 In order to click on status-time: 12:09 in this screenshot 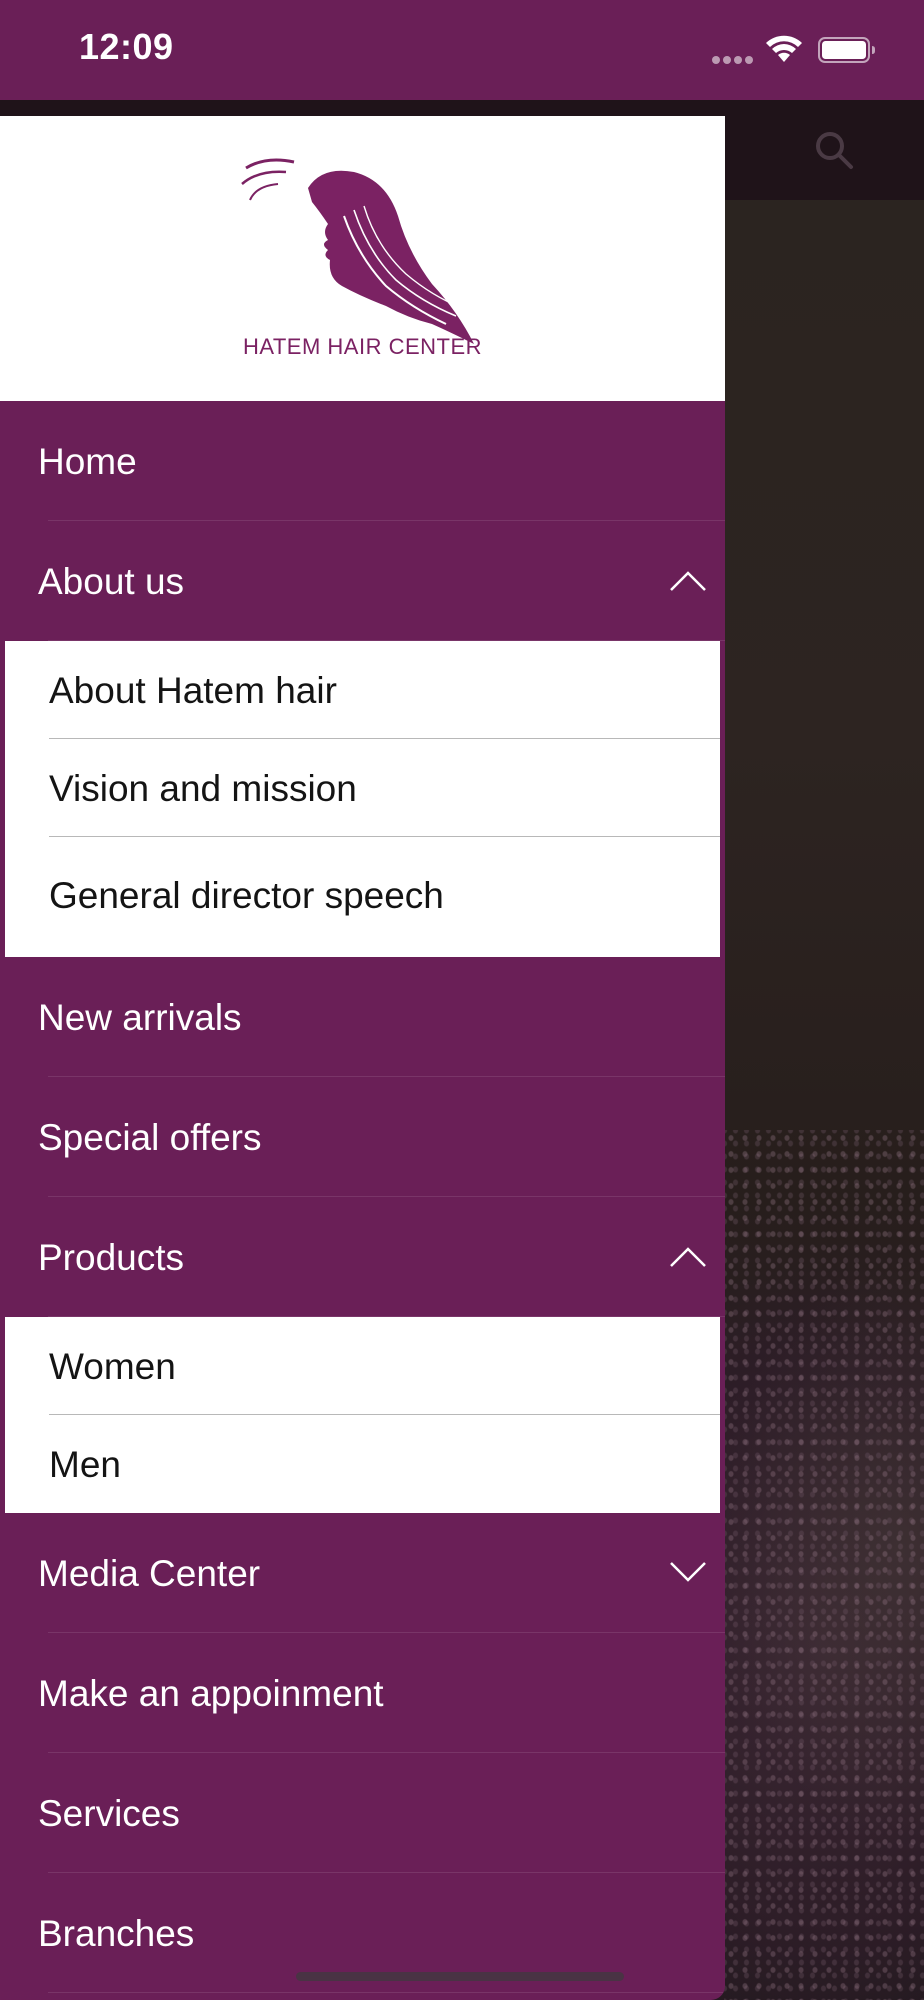, I will do `click(126, 46)`.